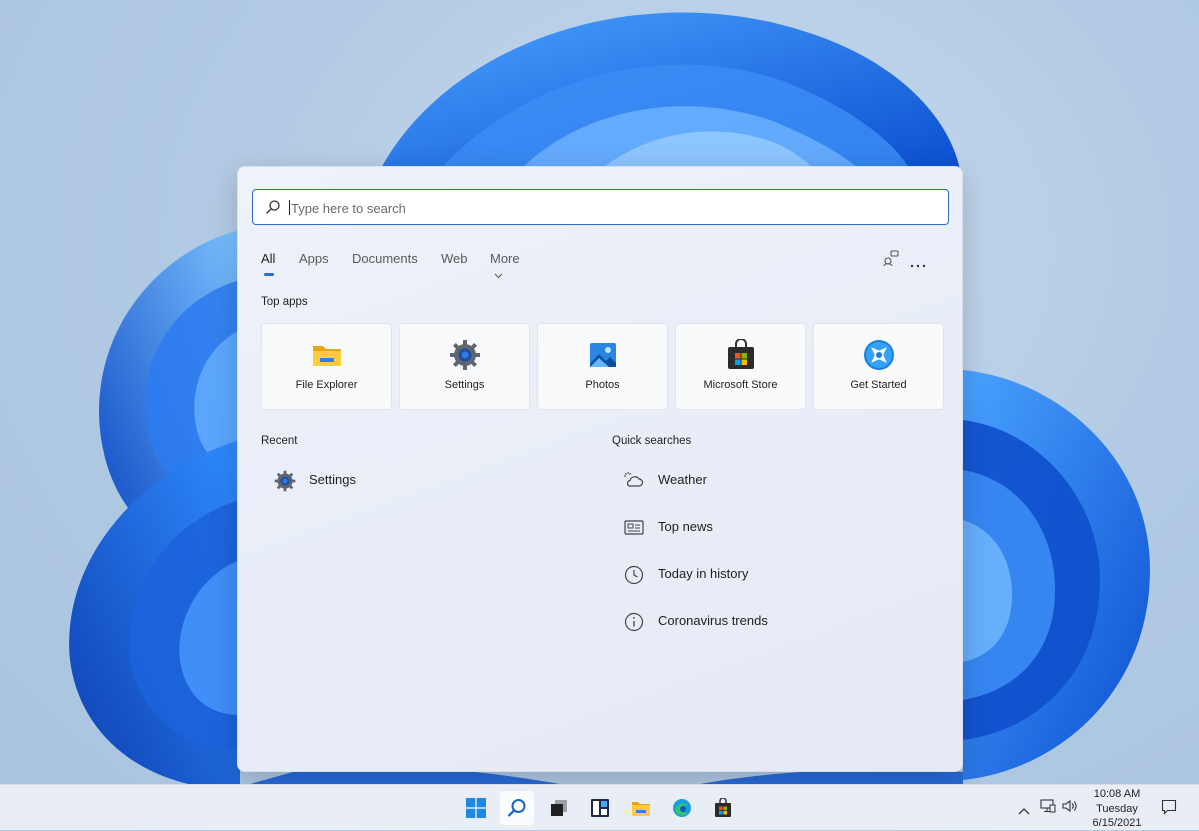  I want to click on news-icon, so click(634, 528).